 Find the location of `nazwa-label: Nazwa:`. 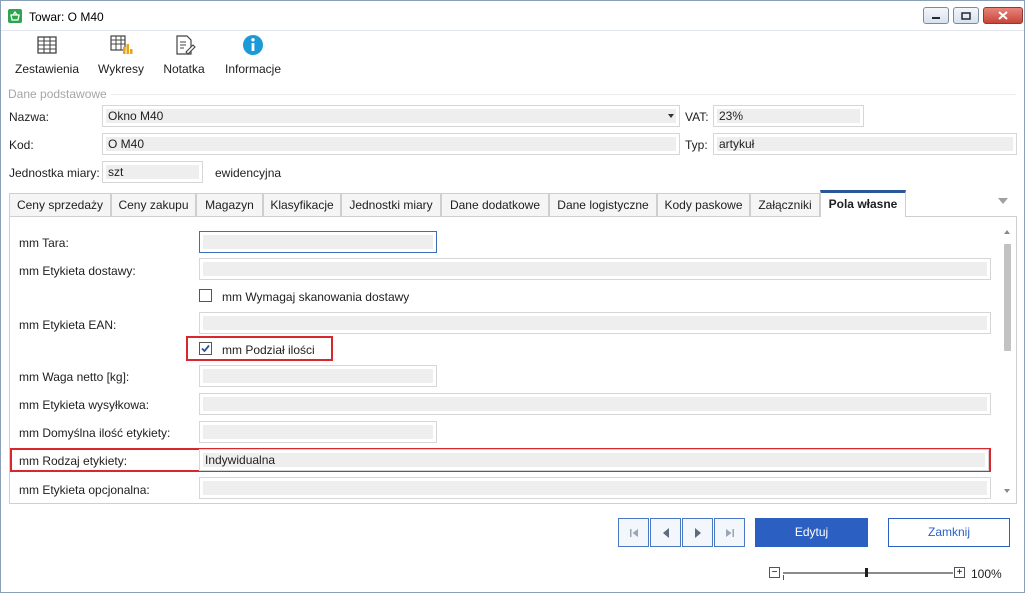

nazwa-label: Nazwa: is located at coordinates (29, 117).